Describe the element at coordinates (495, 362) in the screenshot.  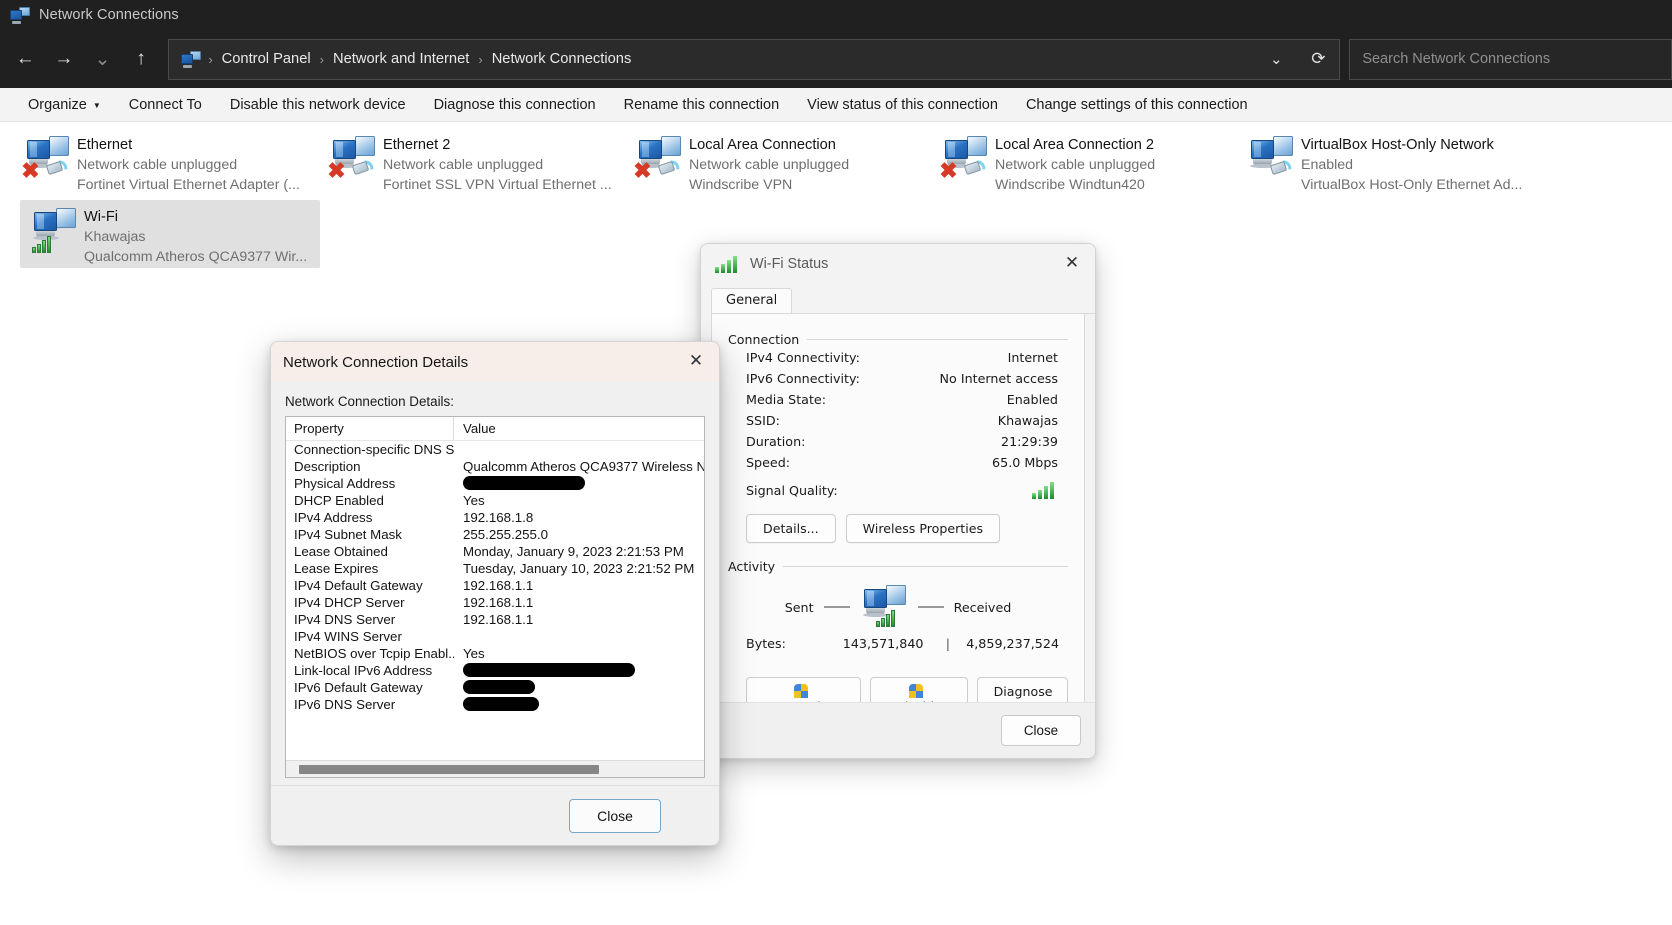
I see `ncd-title-bar: Network Connection Details ✕` at that location.